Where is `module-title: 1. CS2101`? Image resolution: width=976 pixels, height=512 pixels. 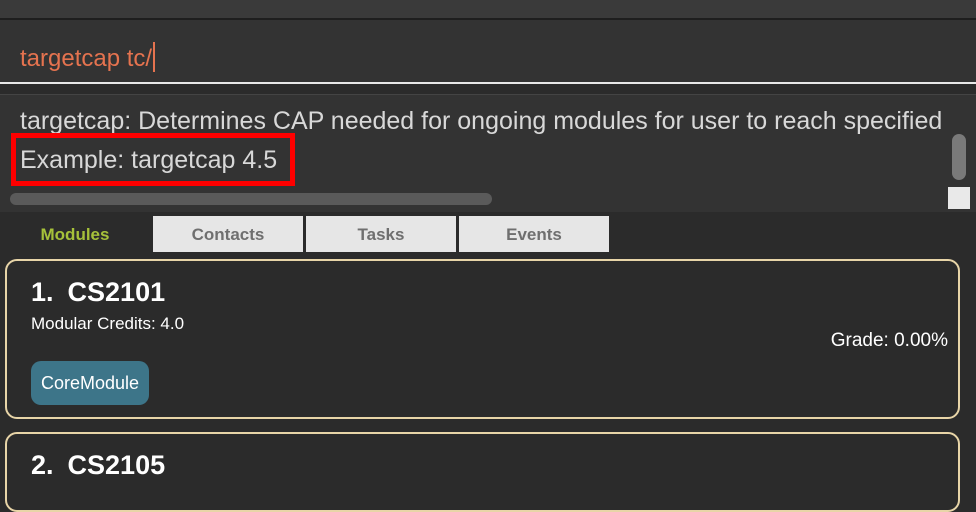 module-title: 1. CS2101 is located at coordinates (98, 292).